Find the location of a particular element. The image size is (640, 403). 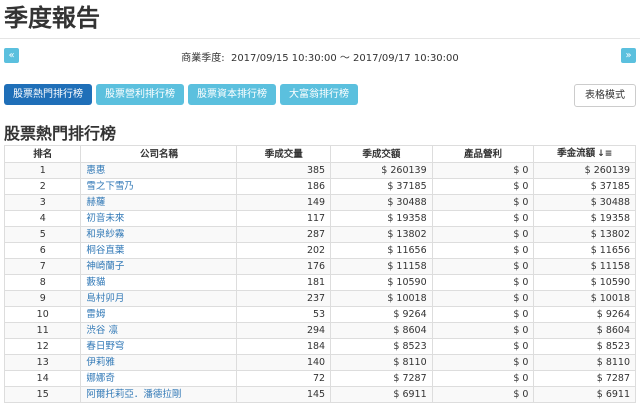

volume-cell: 237 is located at coordinates (284, 298).